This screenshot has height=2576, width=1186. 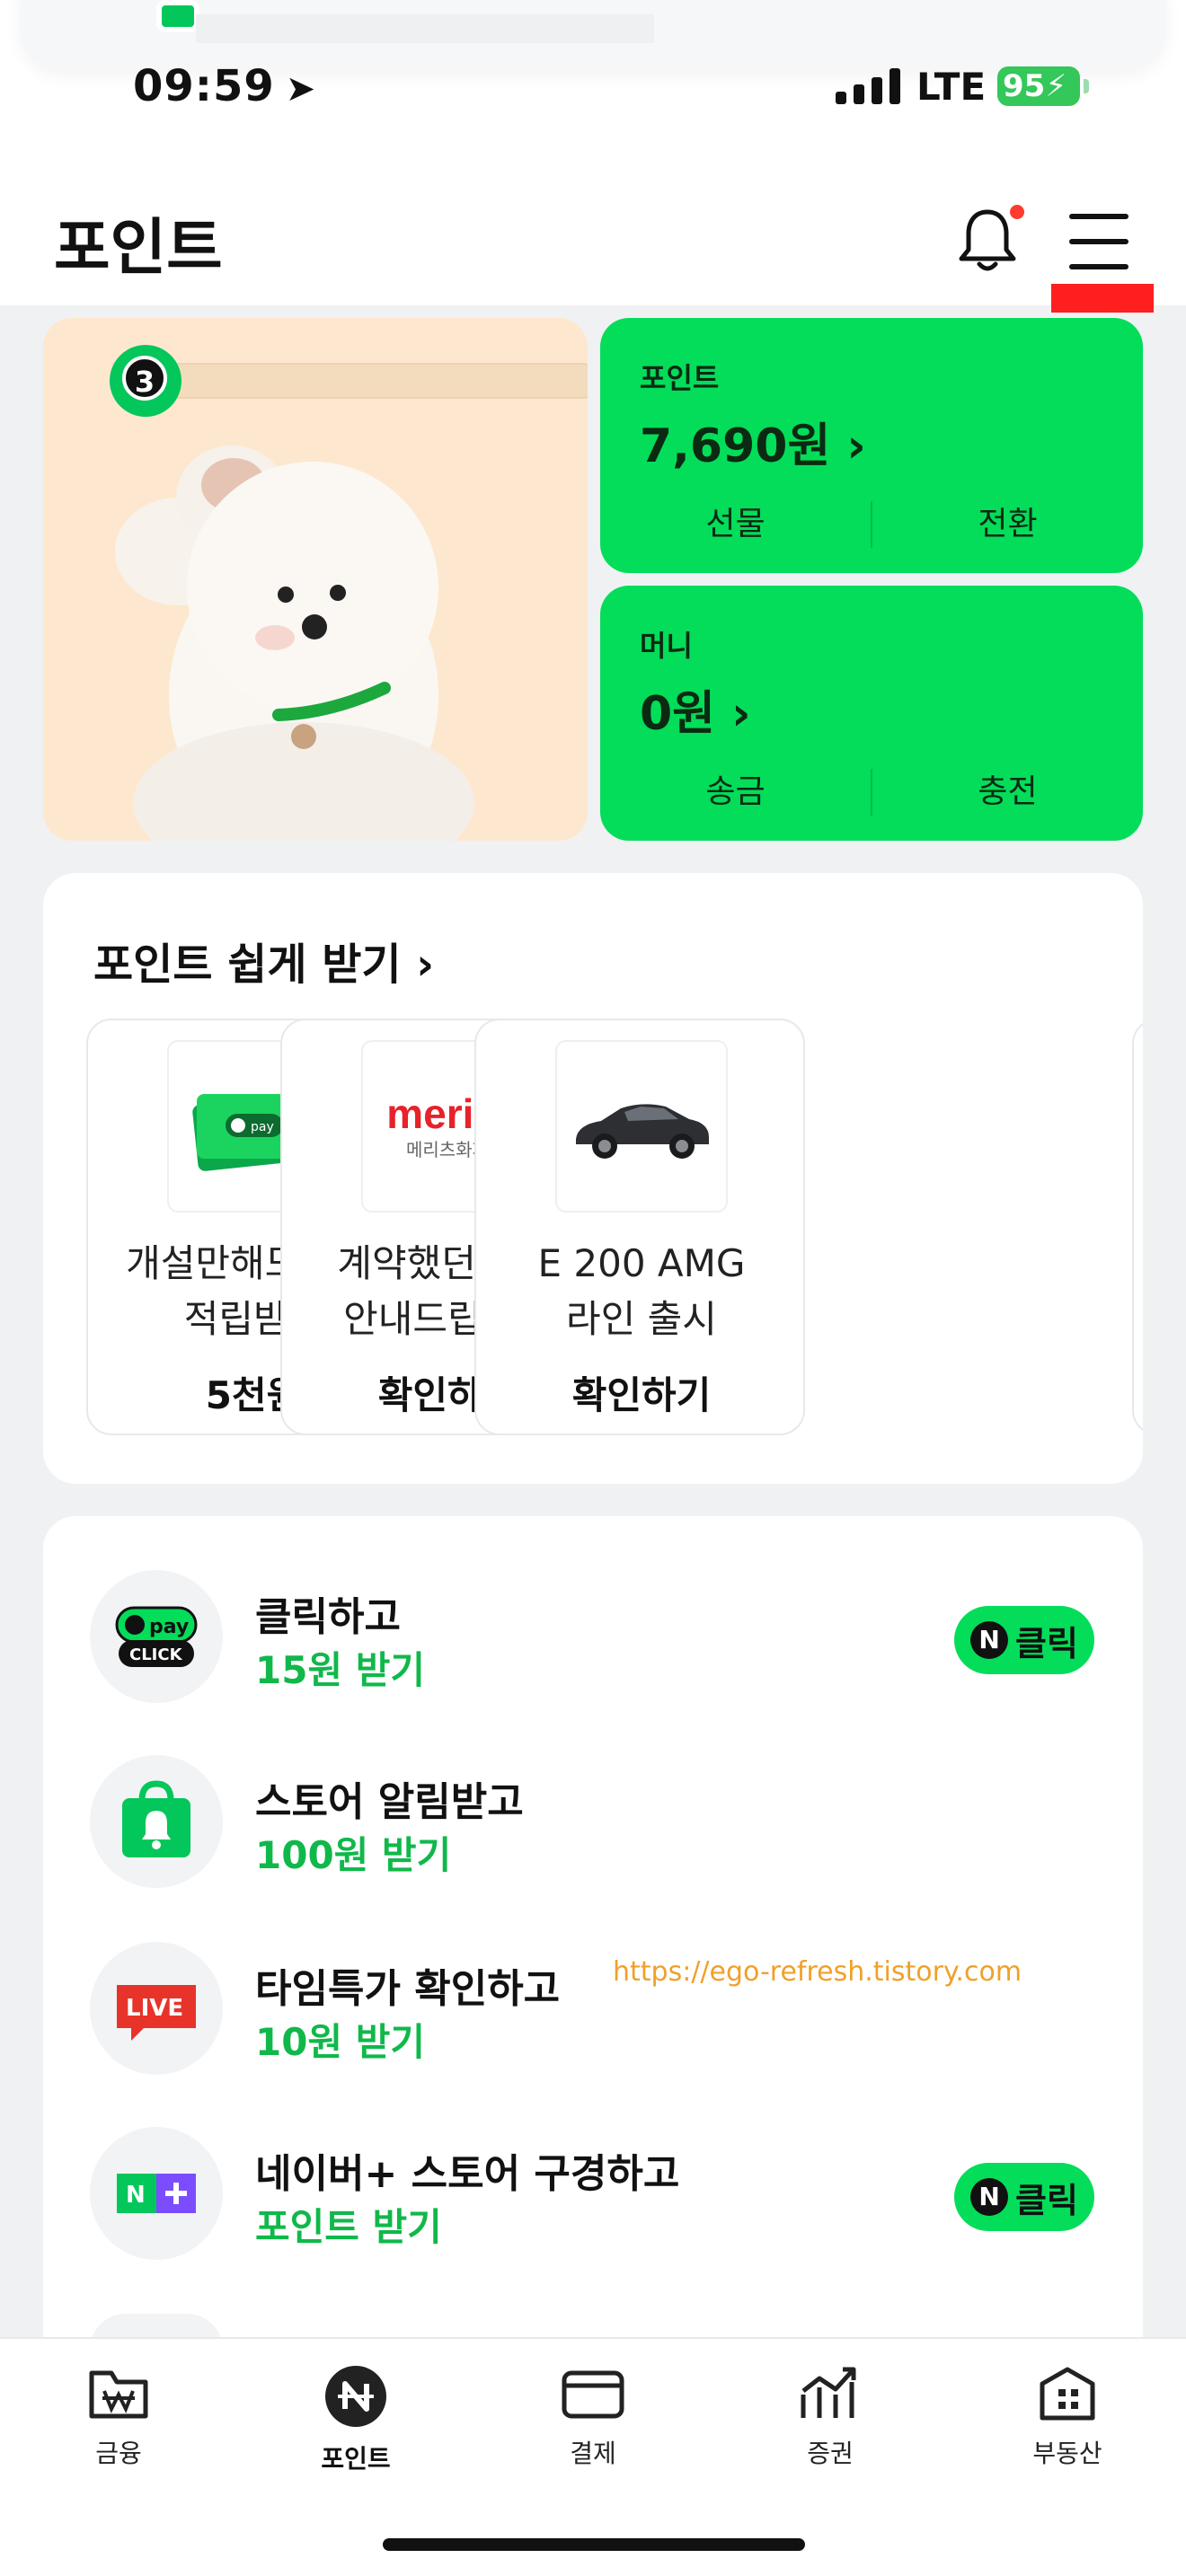 I want to click on mission-title: 클릭하고, so click(x=328, y=1617).